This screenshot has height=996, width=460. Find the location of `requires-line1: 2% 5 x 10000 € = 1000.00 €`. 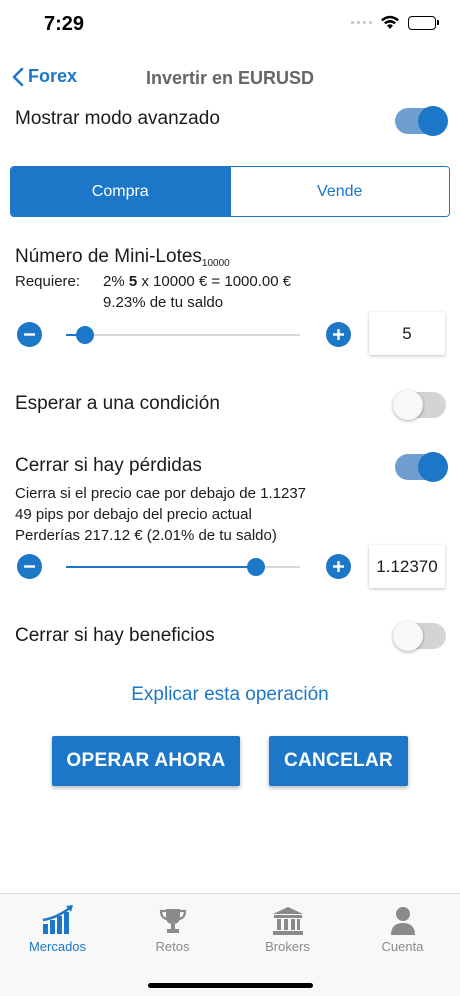

requires-line1: 2% 5 x 10000 € = 1000.00 € is located at coordinates (197, 281).